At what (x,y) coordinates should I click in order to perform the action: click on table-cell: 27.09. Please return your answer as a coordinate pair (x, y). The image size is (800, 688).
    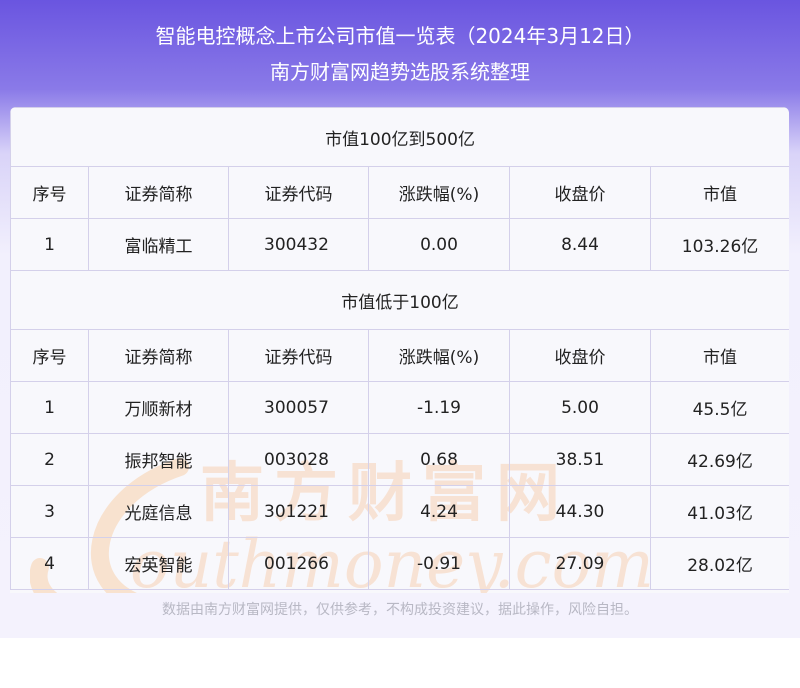
    Looking at the image, I should click on (580, 563).